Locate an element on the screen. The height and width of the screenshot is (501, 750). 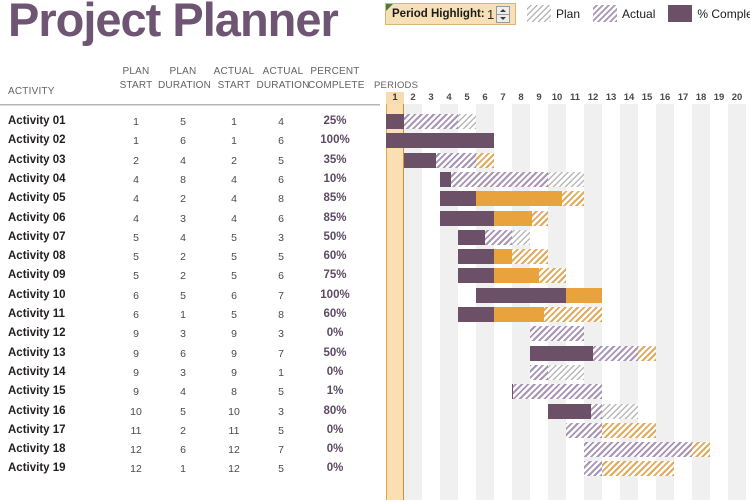
activity-name: Activity 14 is located at coordinates (37, 371).